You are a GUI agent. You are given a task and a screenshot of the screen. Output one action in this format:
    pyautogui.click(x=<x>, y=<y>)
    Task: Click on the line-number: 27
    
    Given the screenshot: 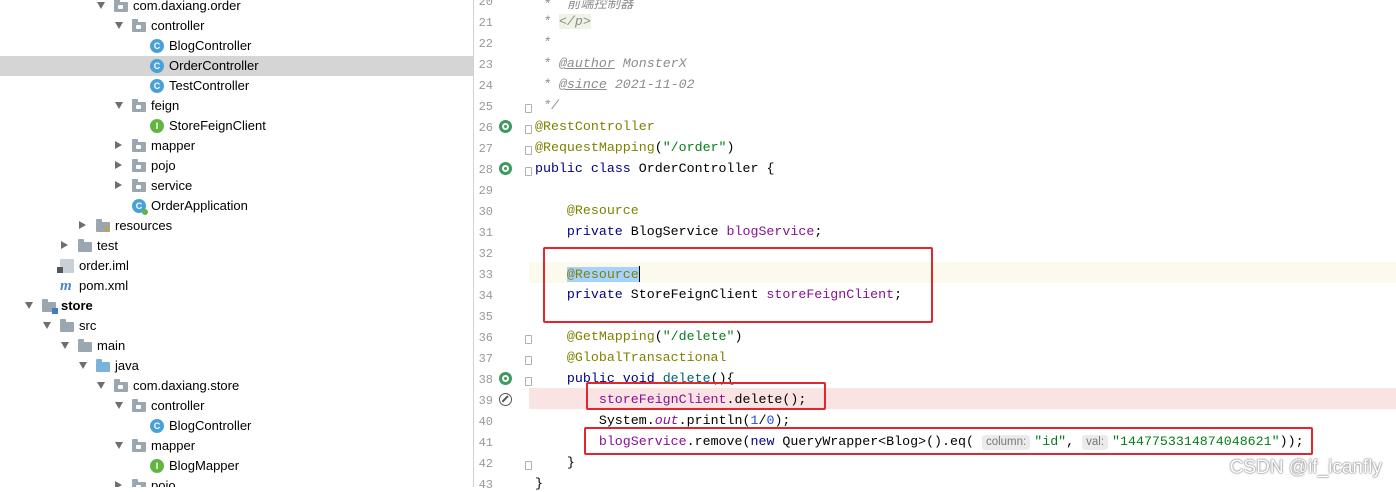 What is the action you would take?
    pyautogui.click(x=485, y=149)
    